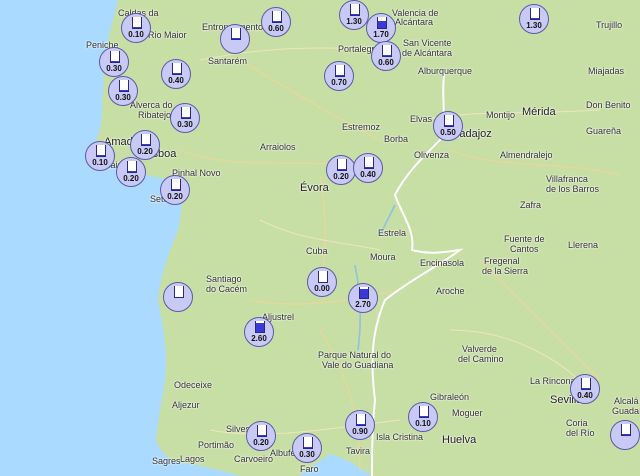 This screenshot has width=640, height=476. Describe the element at coordinates (450, 291) in the screenshot. I see `place-aroche: Aroche` at that location.